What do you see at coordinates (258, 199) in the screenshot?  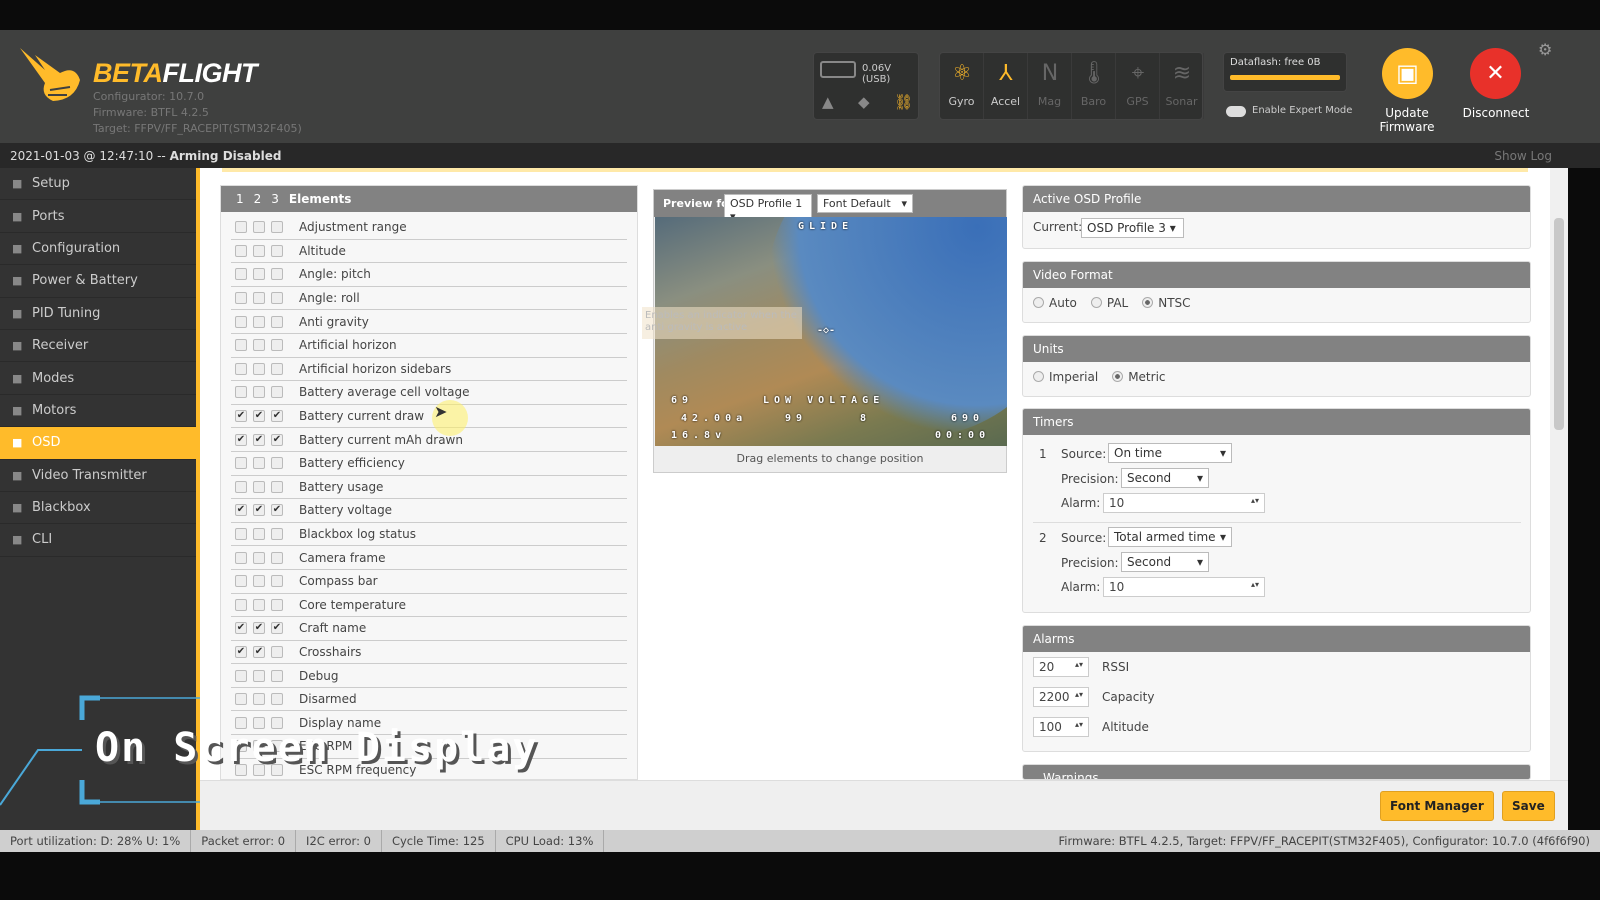 I see `profile-tab-2: 2` at bounding box center [258, 199].